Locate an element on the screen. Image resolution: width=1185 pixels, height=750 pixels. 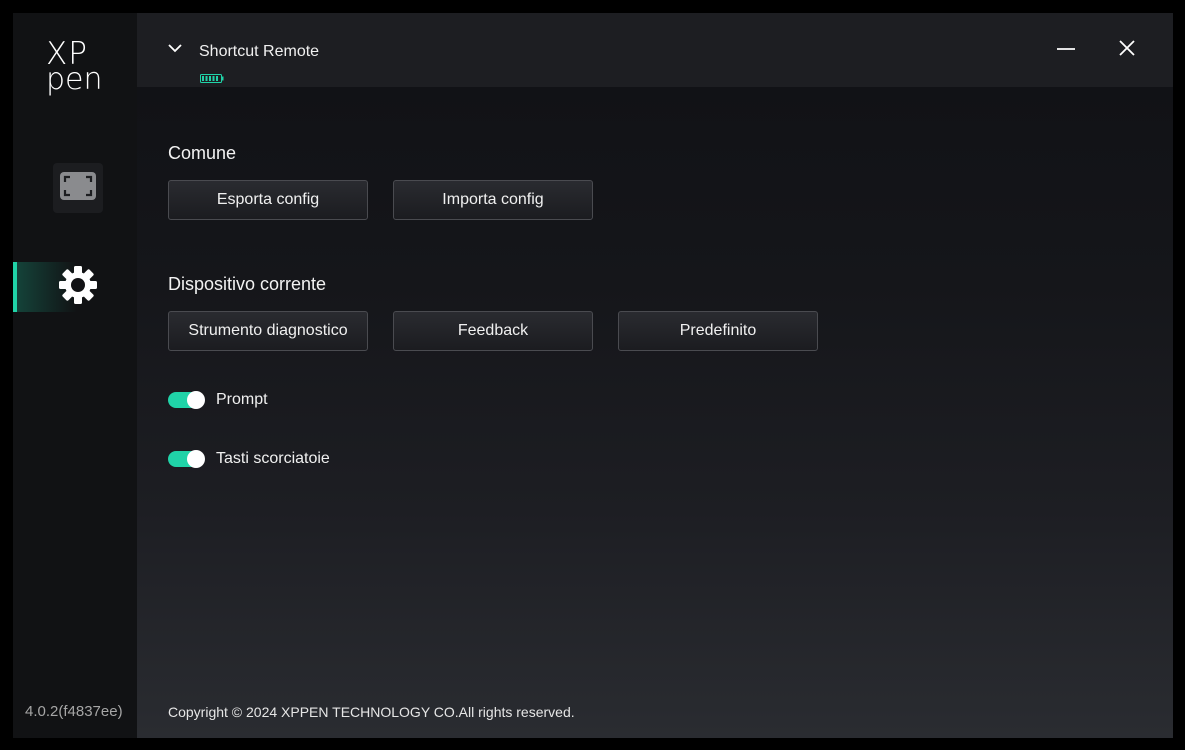
section-title-current-device: Dispositivo corrente is located at coordinates (247, 284).